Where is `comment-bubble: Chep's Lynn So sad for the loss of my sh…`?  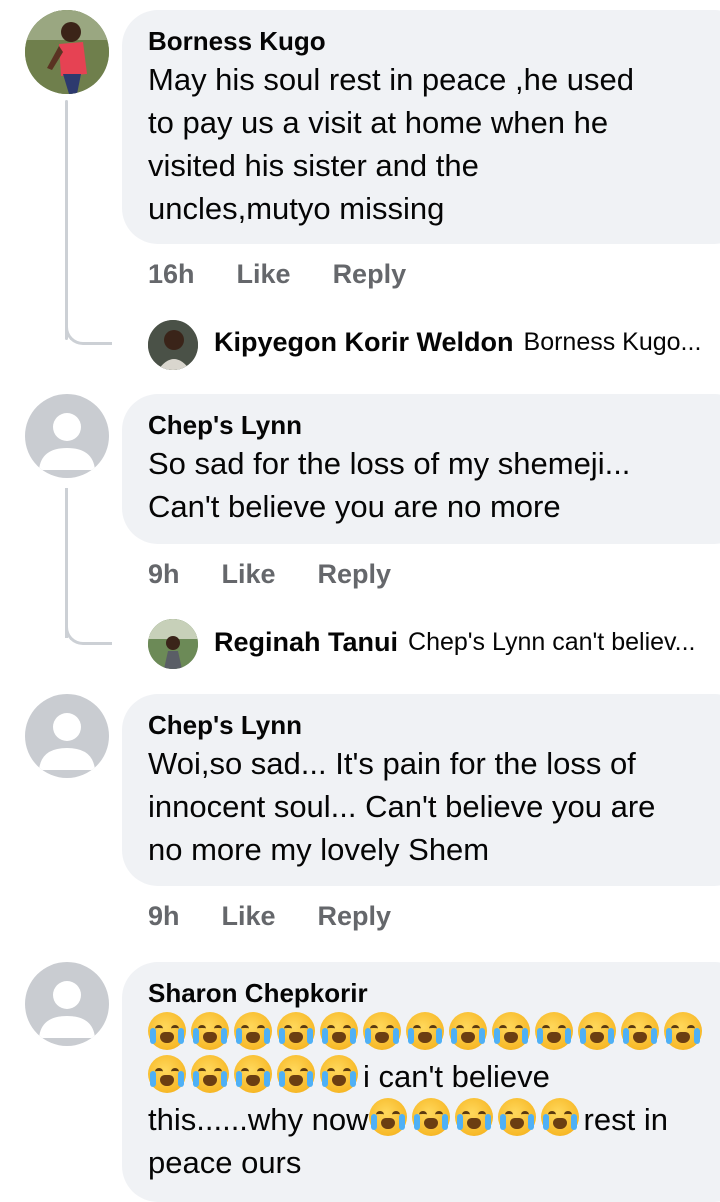
comment-bubble: Chep's Lynn So sad for the loss of my sh… is located at coordinates (421, 469).